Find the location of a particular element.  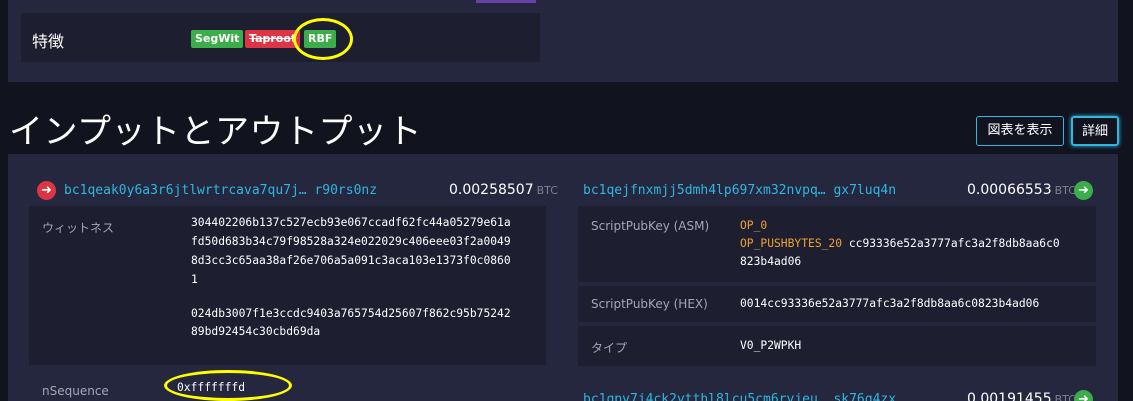

output-amount-unit: BTC is located at coordinates (1065, 190).